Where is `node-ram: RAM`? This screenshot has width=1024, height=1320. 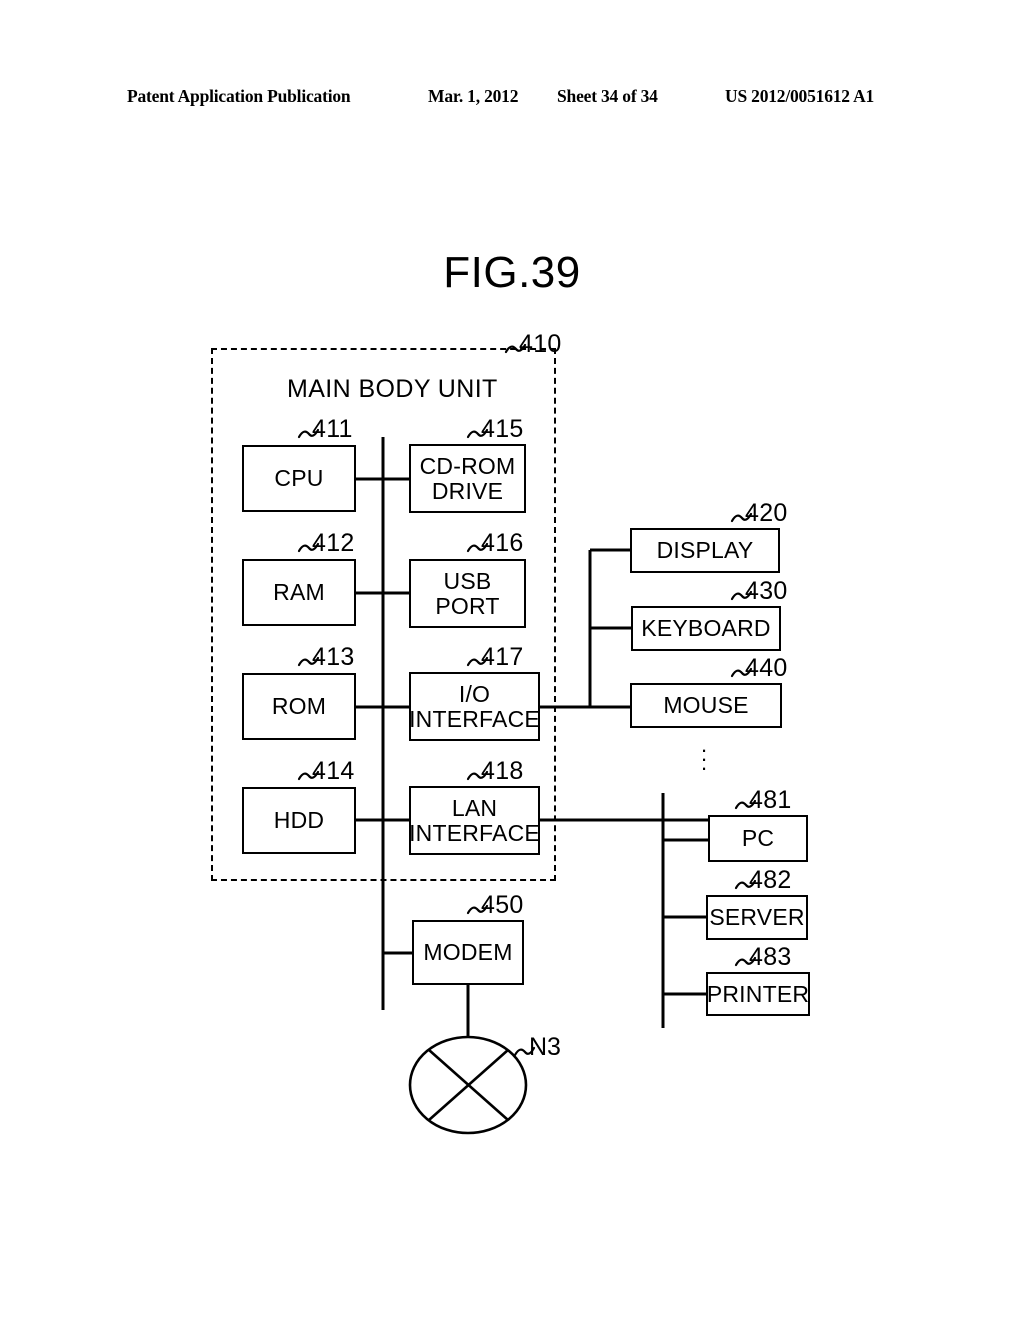 node-ram: RAM is located at coordinates (299, 592).